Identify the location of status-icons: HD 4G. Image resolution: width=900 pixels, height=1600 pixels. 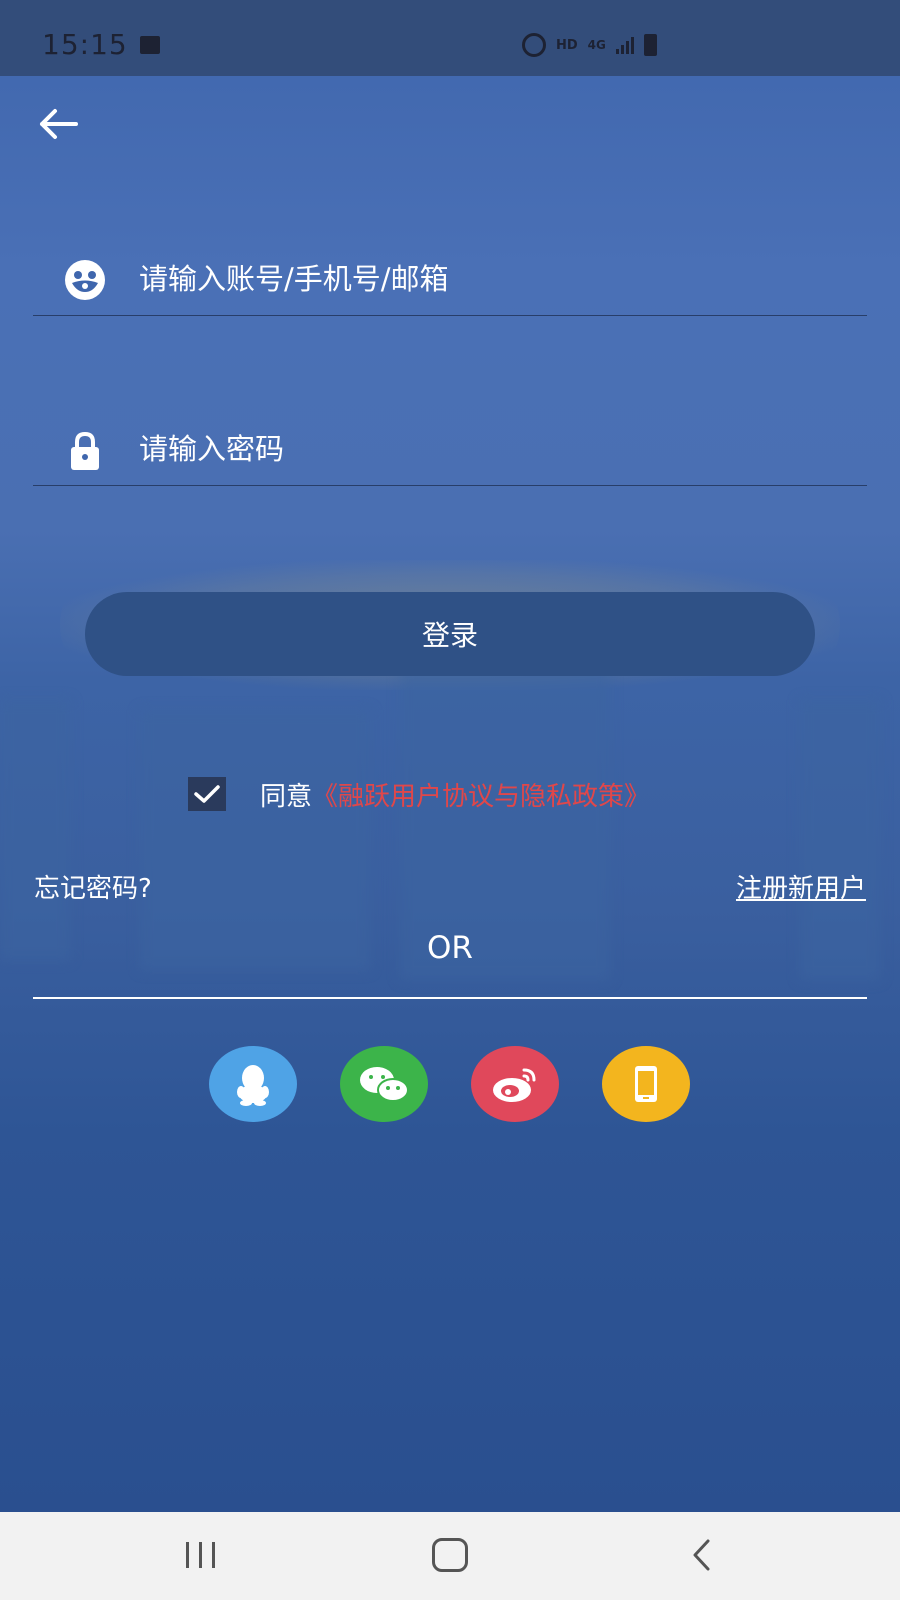
(589, 45).